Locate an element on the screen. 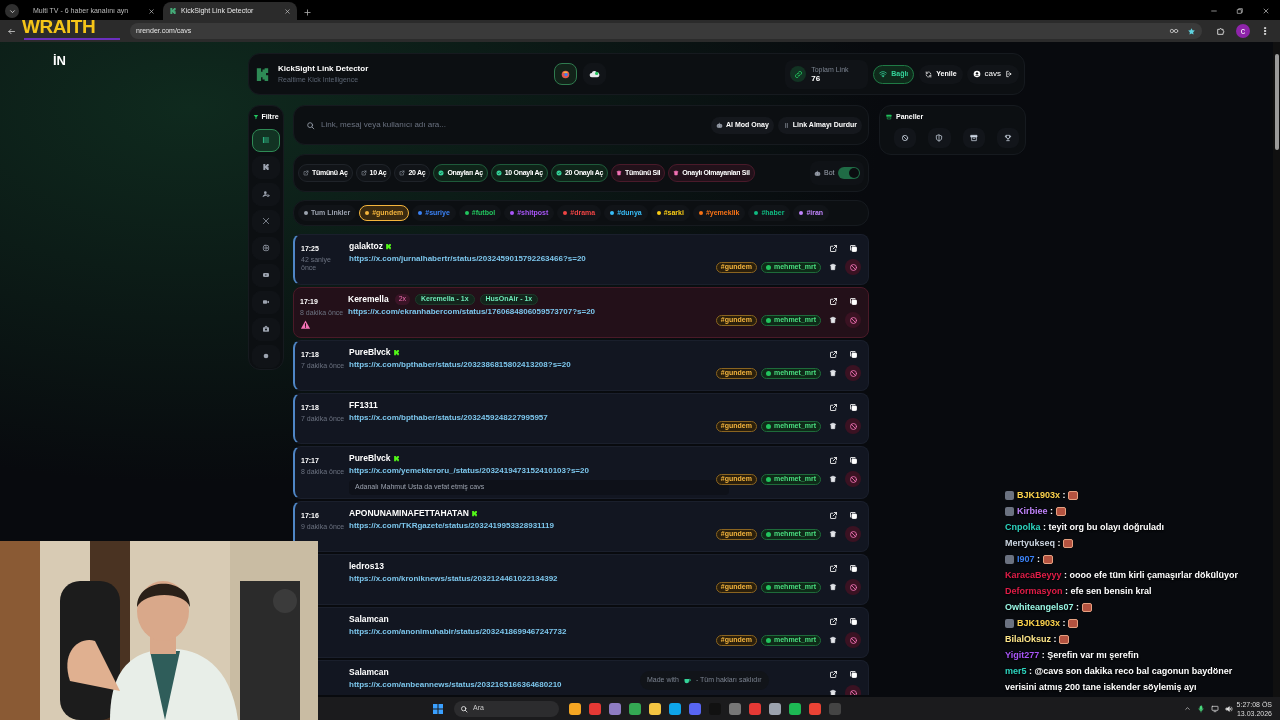 The image size is (1280, 720). trophy-icon is located at coordinates (1007, 137).